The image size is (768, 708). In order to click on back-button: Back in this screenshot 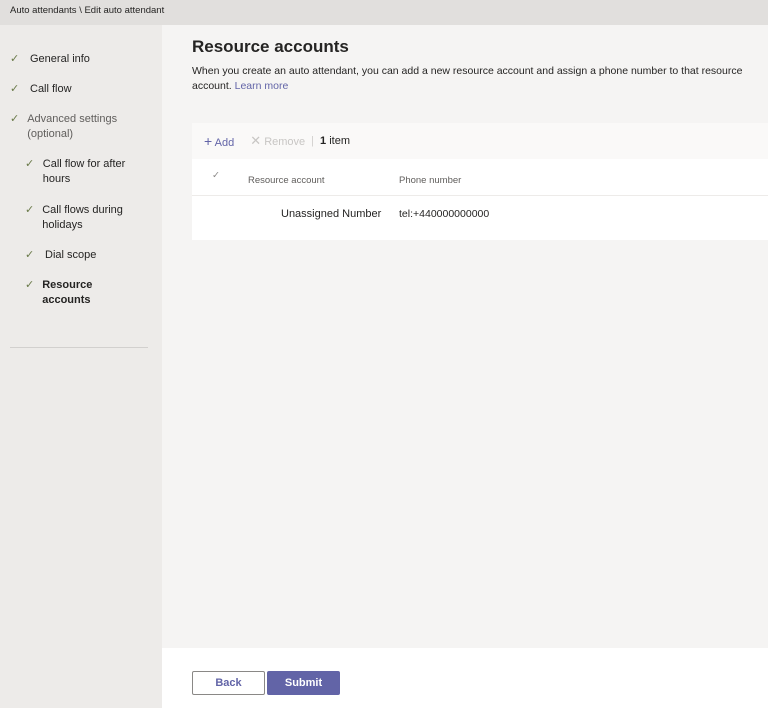, I will do `click(228, 683)`.